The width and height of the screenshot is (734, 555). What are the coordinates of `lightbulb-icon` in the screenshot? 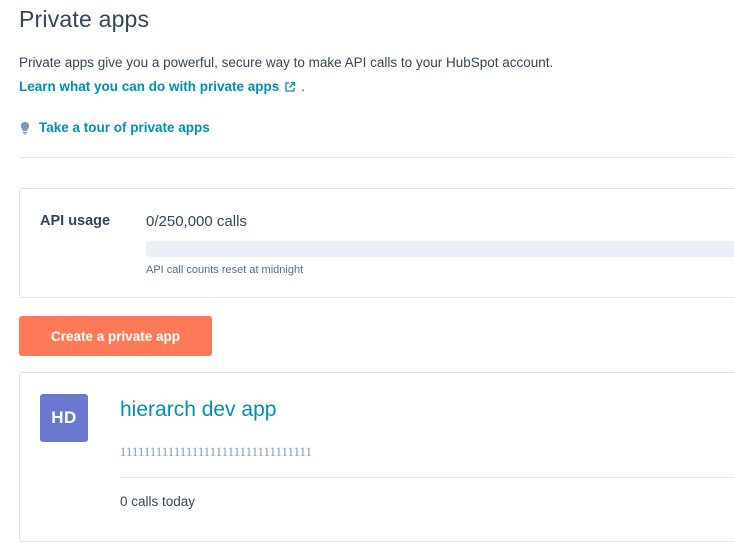 It's located at (25, 127).